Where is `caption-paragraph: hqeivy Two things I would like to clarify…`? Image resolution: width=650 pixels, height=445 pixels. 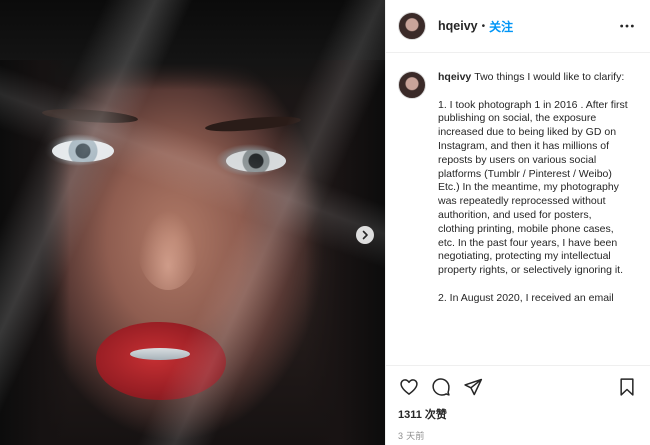
caption-paragraph: hqeivy Two things I would like to clarify… is located at coordinates (531, 77).